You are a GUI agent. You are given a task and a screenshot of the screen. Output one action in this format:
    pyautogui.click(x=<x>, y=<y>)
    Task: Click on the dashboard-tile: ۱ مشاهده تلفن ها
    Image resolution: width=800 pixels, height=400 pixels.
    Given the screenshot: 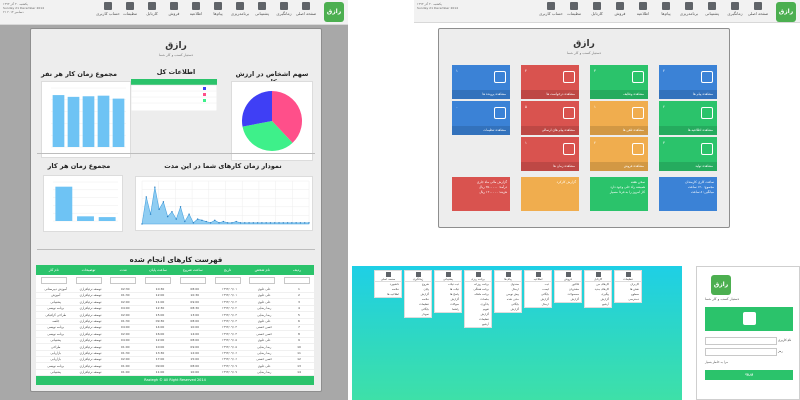 What is the action you would take?
    pyautogui.click(x=619, y=118)
    